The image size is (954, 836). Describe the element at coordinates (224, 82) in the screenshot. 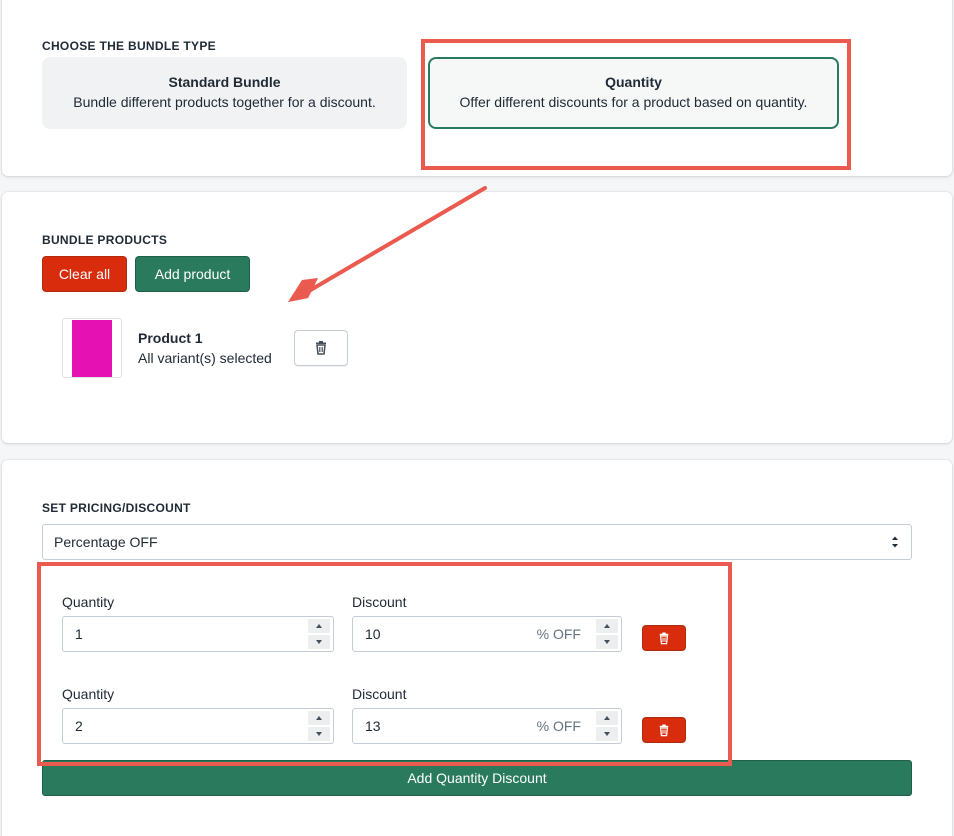

I see `standard-bundle-title: Standard Bundle` at that location.